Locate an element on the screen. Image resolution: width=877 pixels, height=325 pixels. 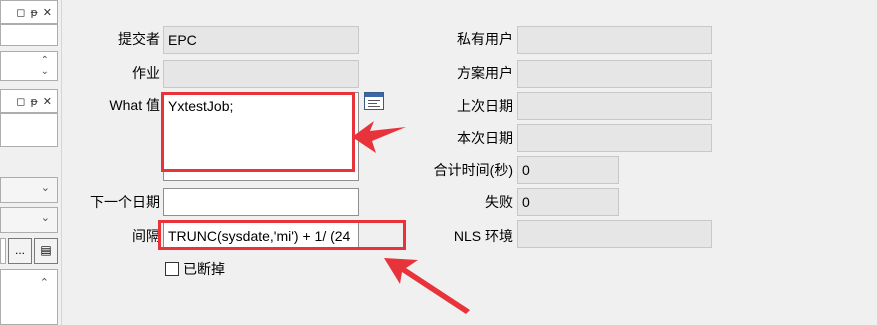
combo-box-1: ⌄ is located at coordinates (29, 190).